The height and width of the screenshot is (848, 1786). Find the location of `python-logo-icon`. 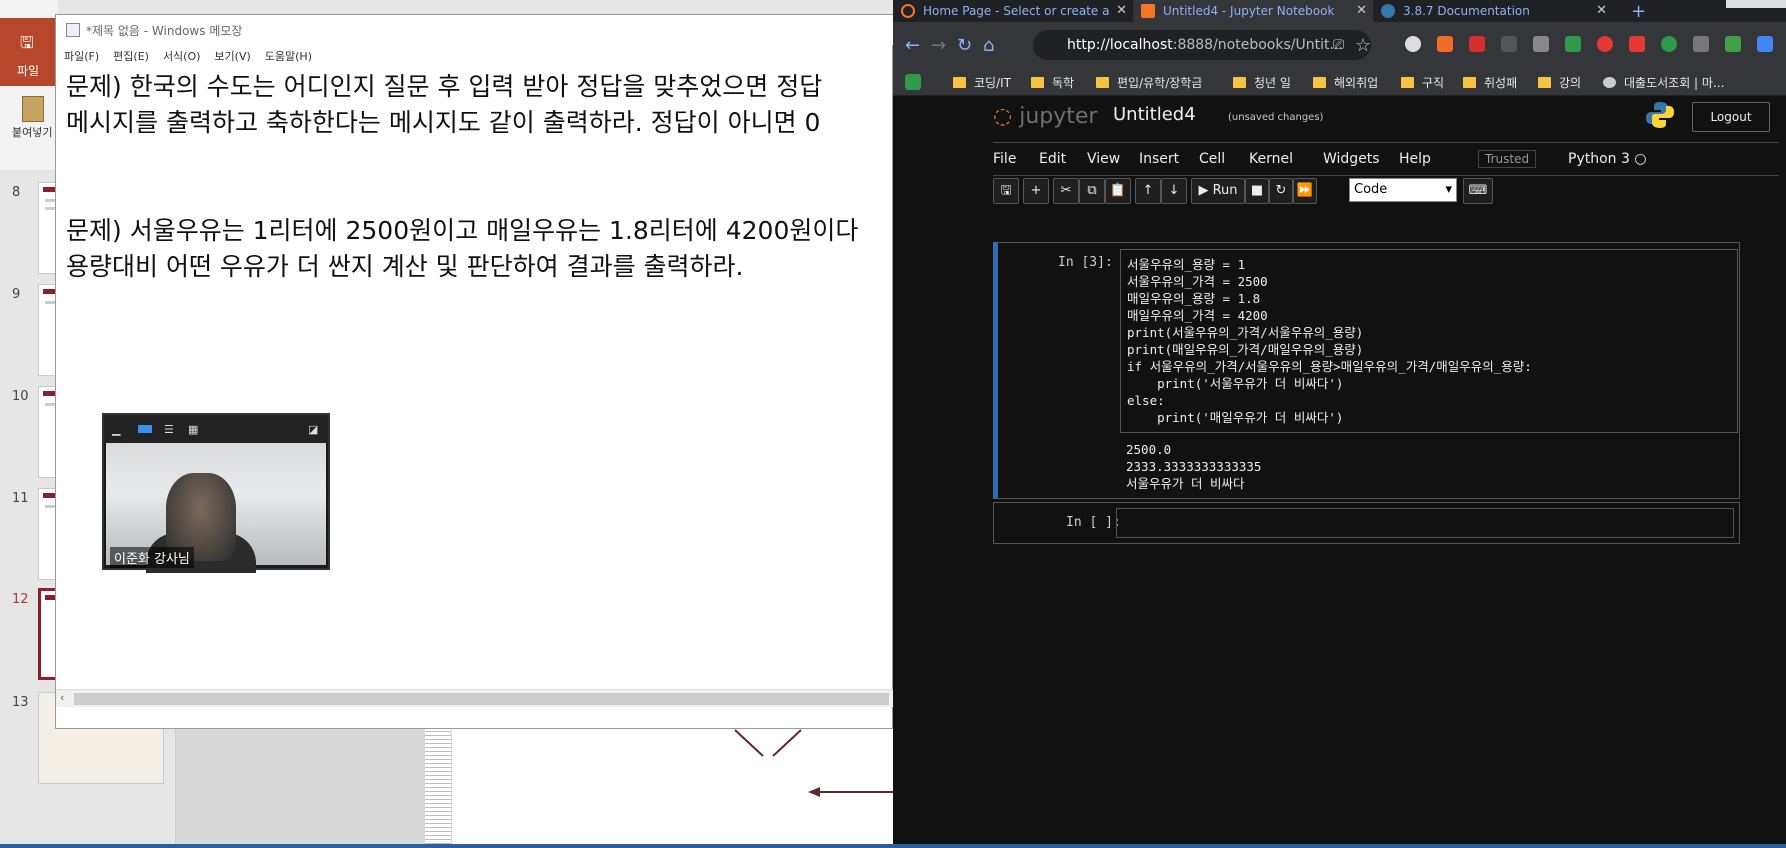

python-logo-icon is located at coordinates (1660, 115).